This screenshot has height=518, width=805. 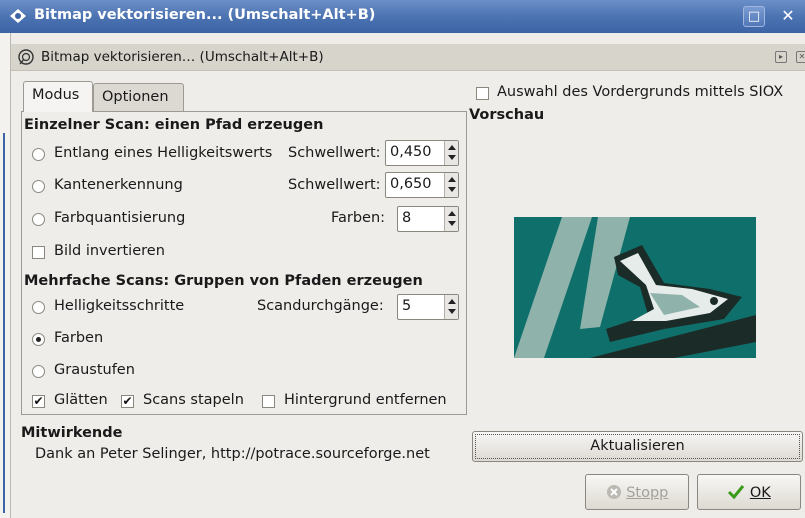 What do you see at coordinates (38, 154) in the screenshot?
I see `radio-brightness-cutoff` at bounding box center [38, 154].